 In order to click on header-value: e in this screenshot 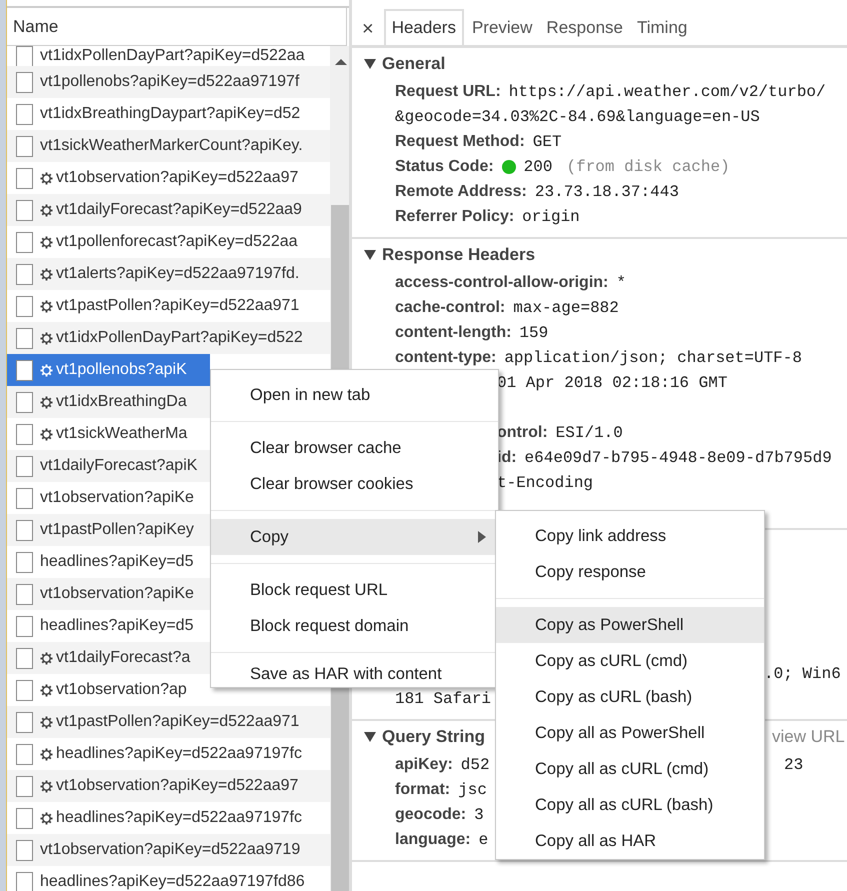, I will do `click(483, 840)`.